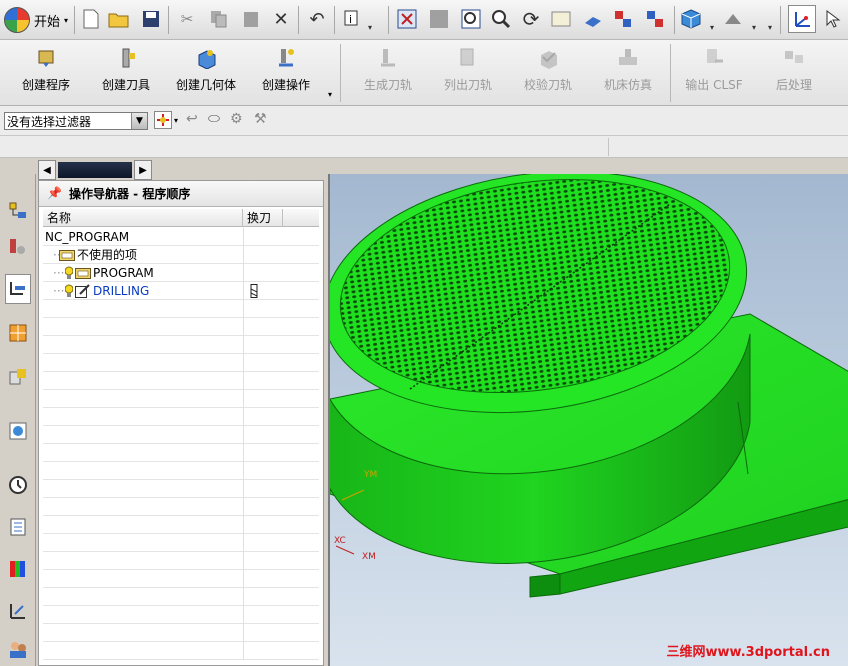 The height and width of the screenshot is (666, 848). What do you see at coordinates (143, 218) in the screenshot?
I see `column-header-name: 名称` at bounding box center [143, 218].